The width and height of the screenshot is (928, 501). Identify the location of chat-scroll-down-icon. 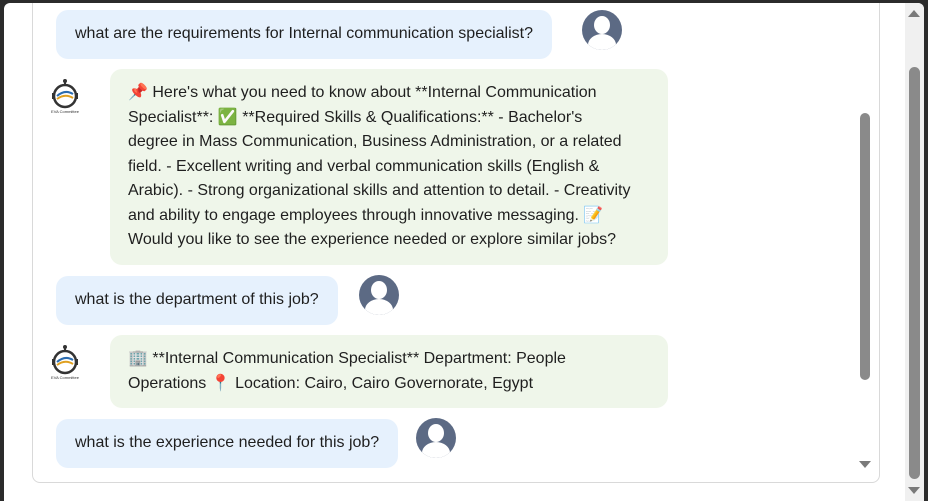
(865, 464).